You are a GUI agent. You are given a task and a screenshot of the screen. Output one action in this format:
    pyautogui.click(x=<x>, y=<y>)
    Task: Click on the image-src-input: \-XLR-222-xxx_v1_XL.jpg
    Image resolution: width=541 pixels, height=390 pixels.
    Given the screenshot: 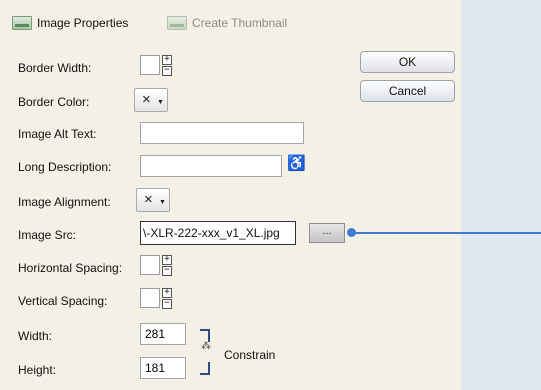 What is the action you would take?
    pyautogui.click(x=218, y=233)
    